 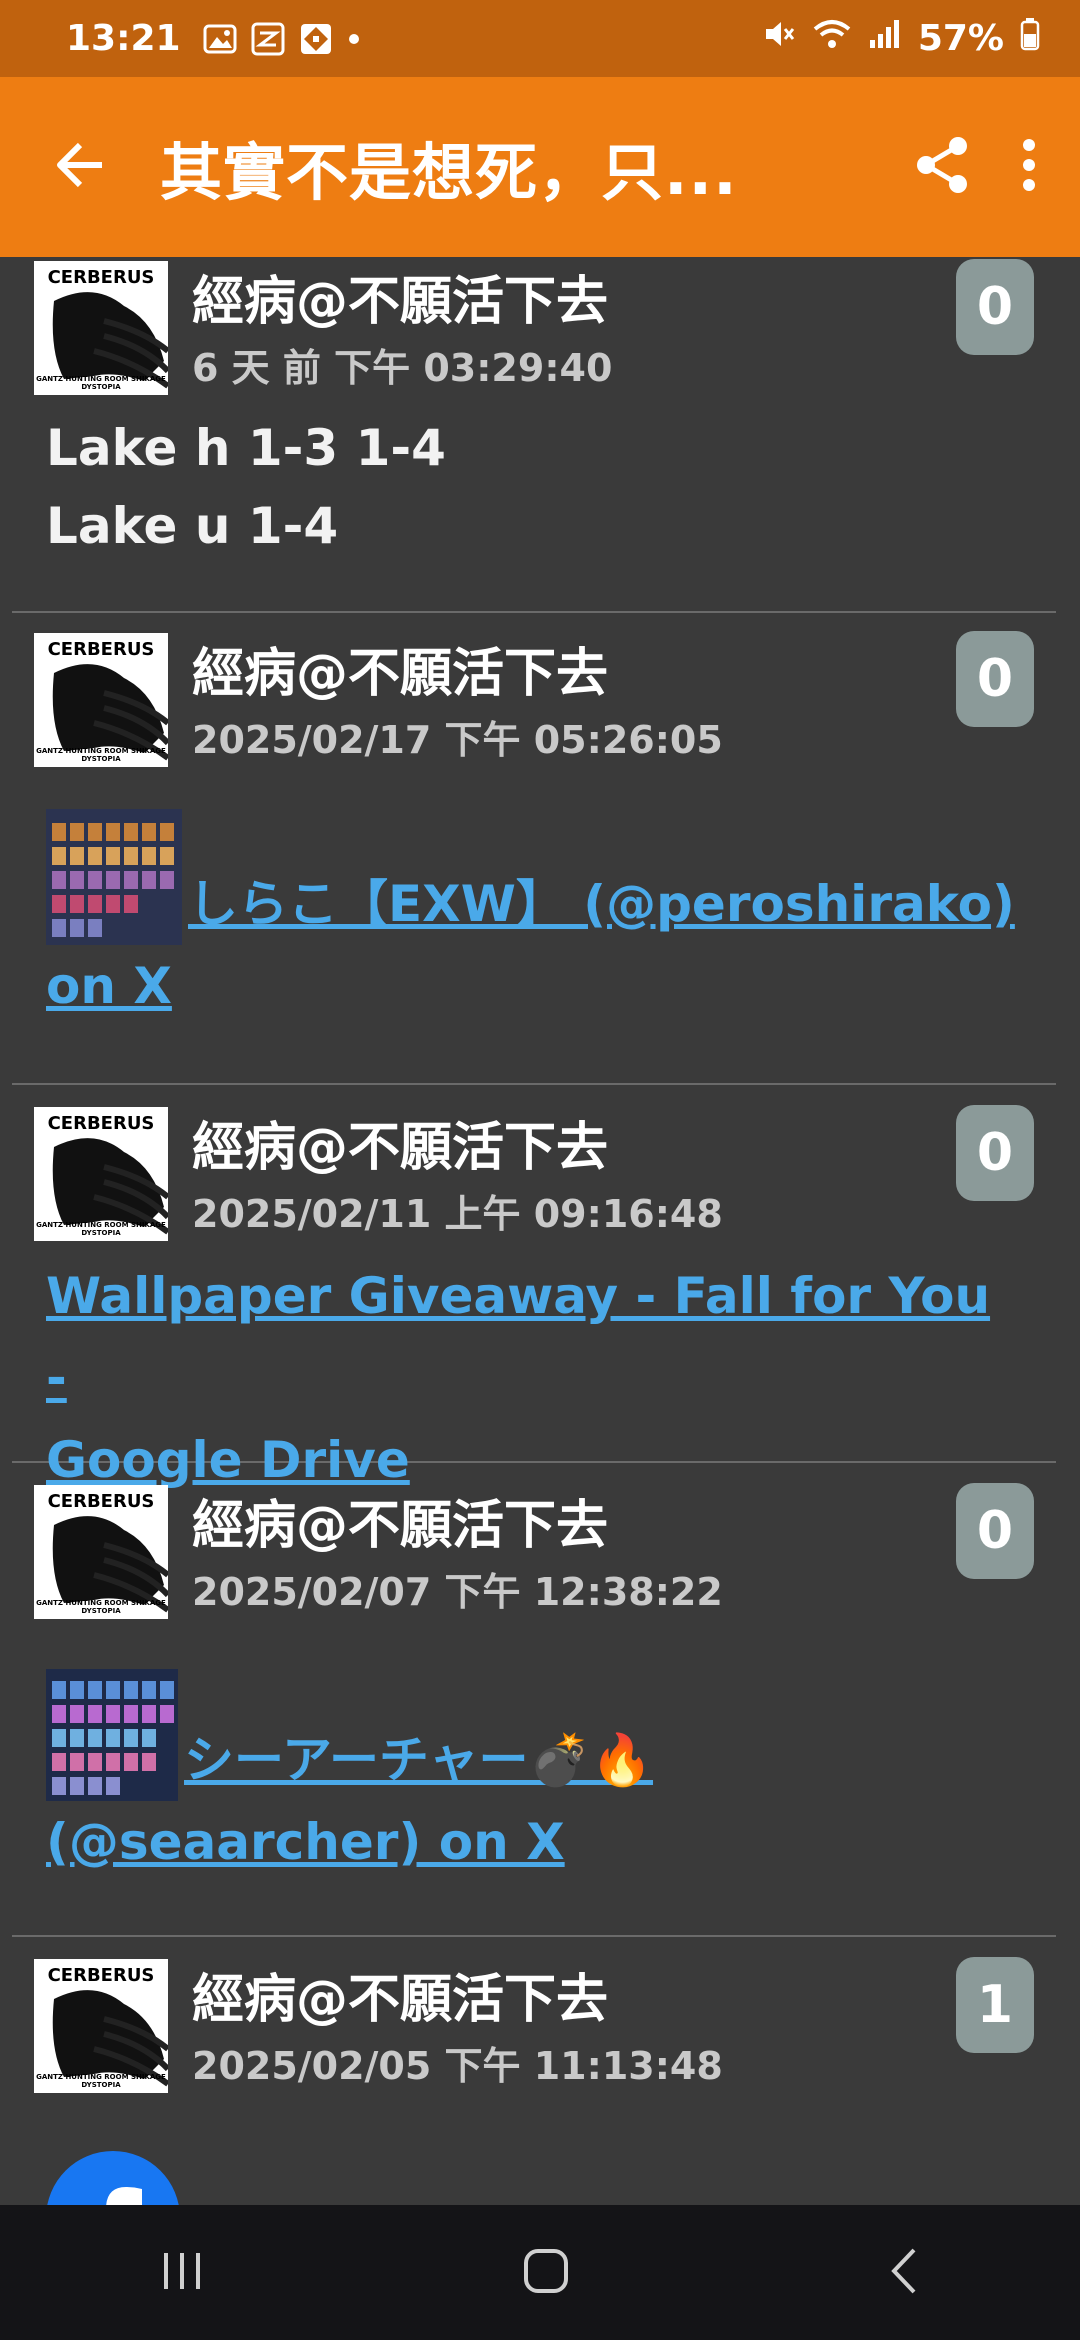 I want to click on post-text-line: Lake h 1-3 1-4, so click(x=246, y=448).